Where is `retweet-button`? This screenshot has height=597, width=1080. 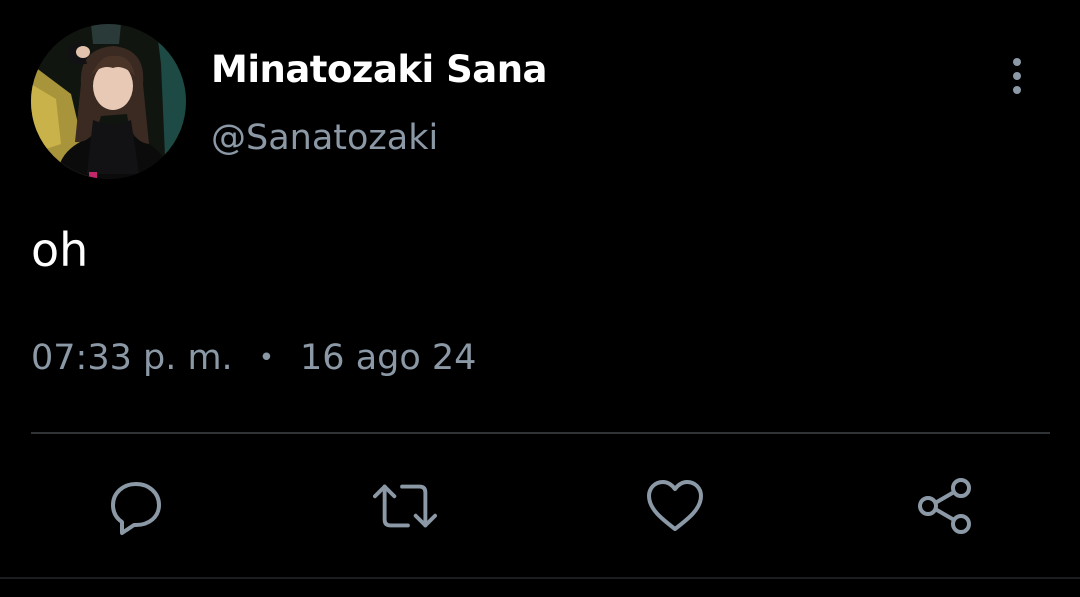
retweet-button is located at coordinates (405, 506).